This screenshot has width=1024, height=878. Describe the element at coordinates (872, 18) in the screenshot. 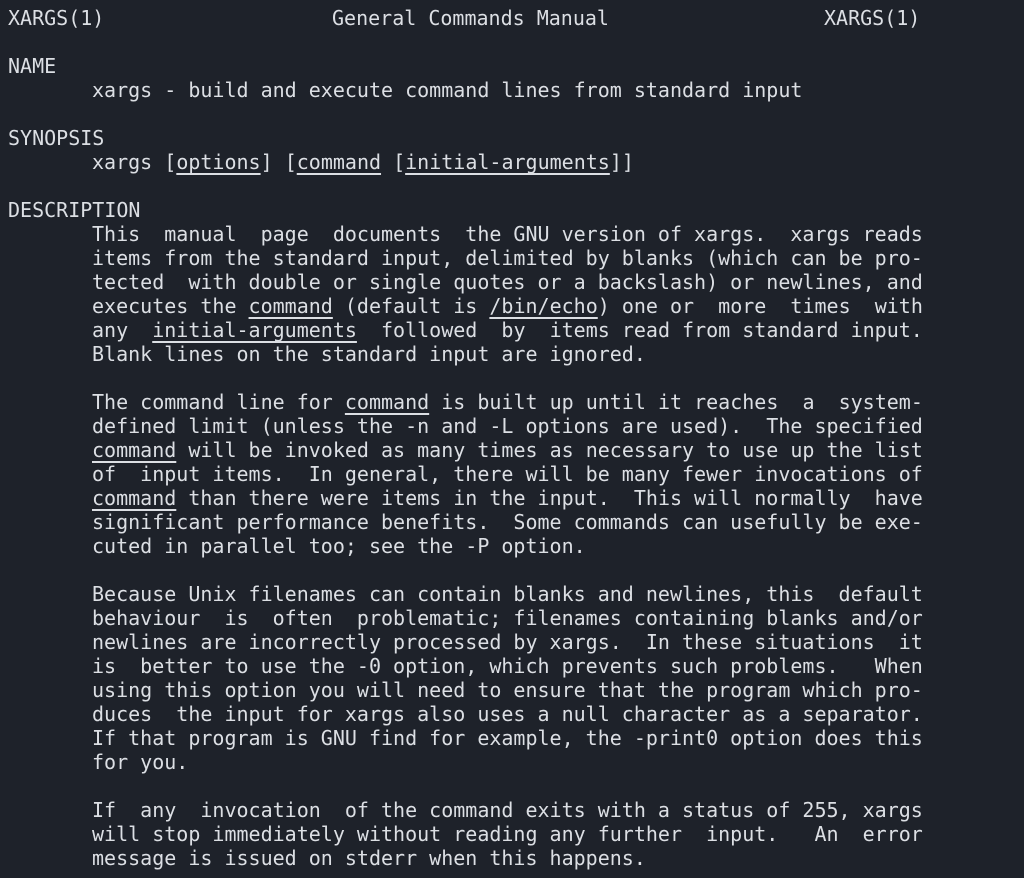

I see `man-header-right: XARGS(1)` at that location.